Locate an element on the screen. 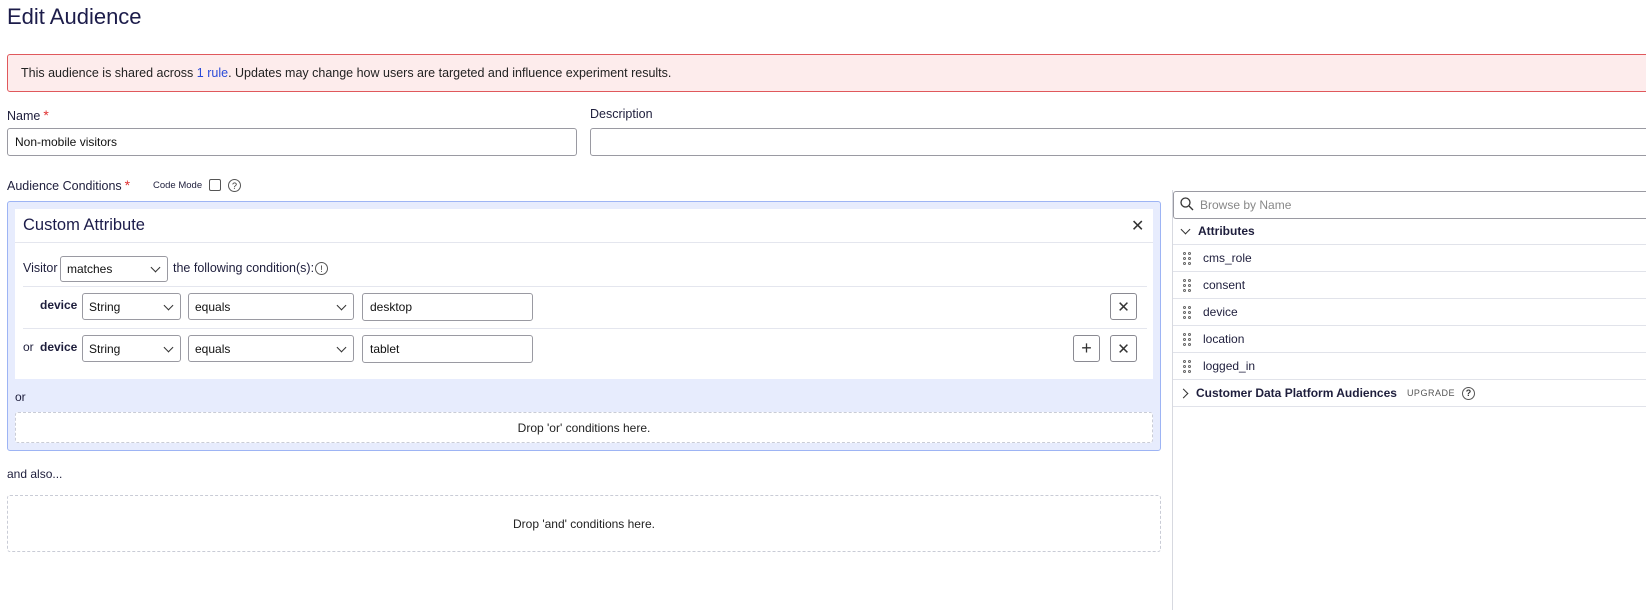  search-icon is located at coordinates (1187, 206).